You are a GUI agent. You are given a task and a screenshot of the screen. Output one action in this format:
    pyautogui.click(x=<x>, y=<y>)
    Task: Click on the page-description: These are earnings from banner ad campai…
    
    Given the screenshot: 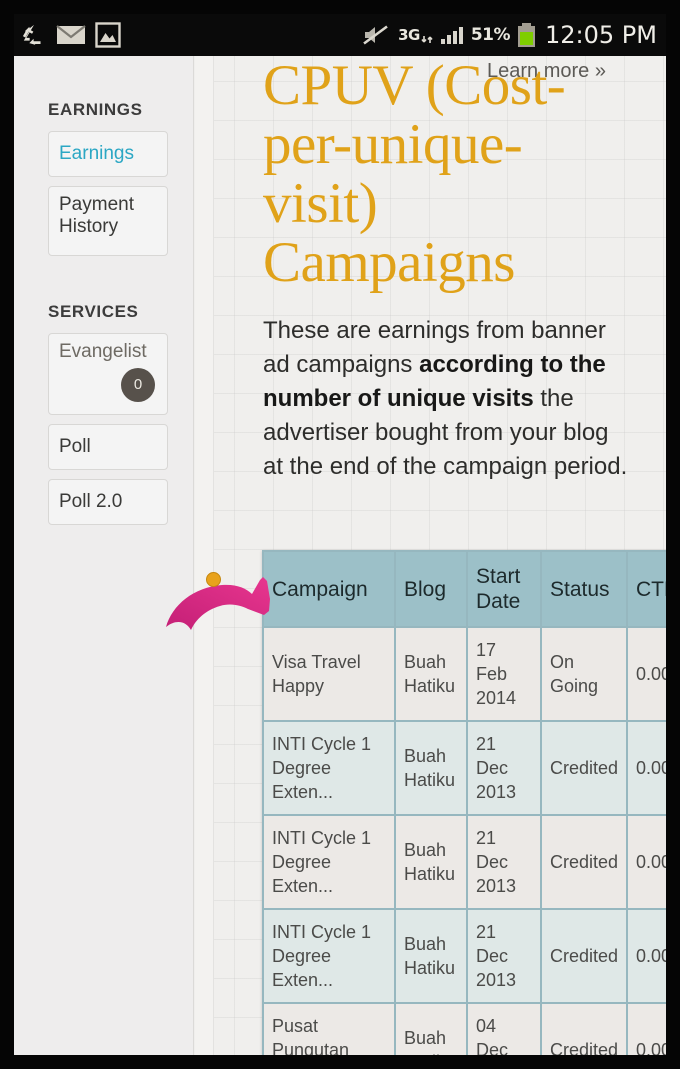 What is the action you would take?
    pyautogui.click(x=447, y=399)
    